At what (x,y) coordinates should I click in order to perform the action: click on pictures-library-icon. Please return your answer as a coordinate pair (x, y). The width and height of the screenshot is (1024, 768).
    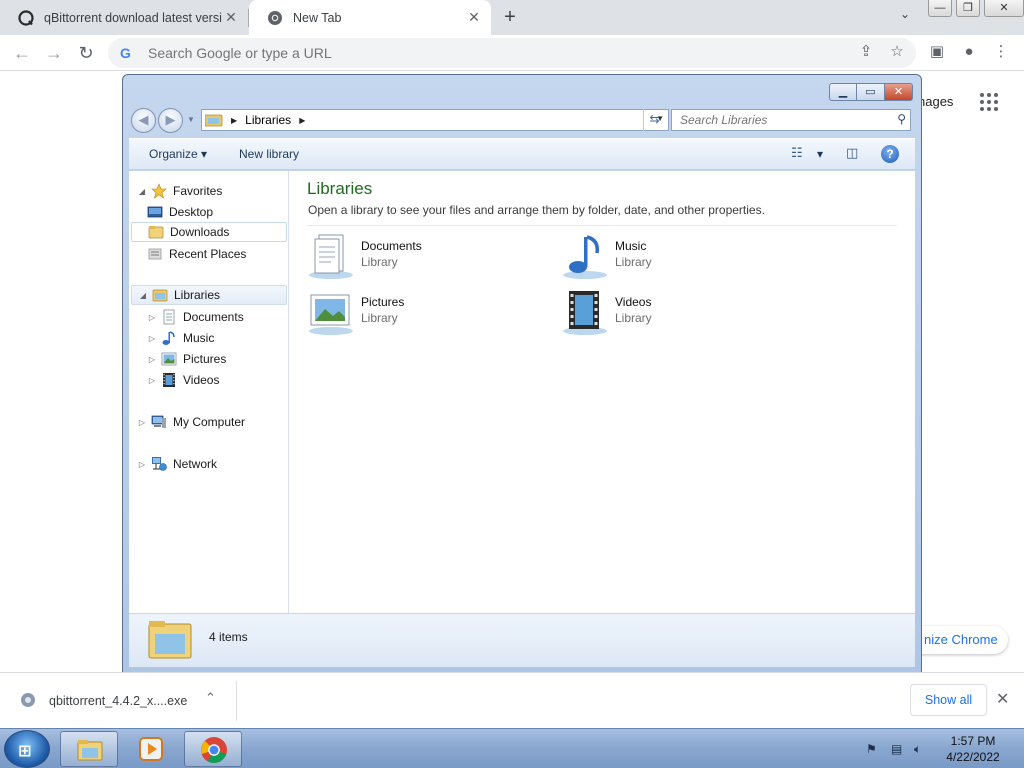
    Looking at the image, I should click on (331, 314).